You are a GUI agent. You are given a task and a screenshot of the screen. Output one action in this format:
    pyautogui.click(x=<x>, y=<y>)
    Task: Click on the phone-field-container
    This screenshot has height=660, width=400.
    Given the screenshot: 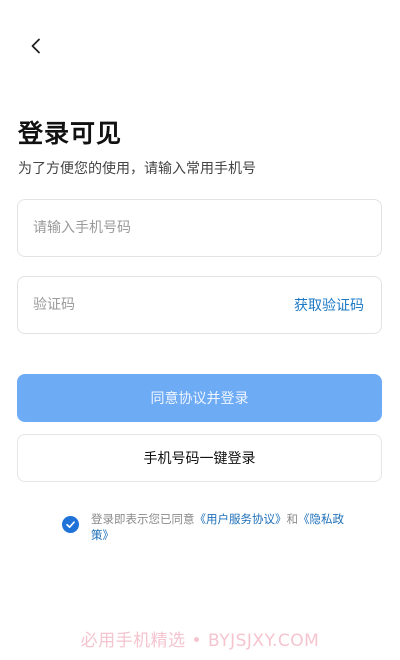 What is the action you would take?
    pyautogui.click(x=199, y=228)
    